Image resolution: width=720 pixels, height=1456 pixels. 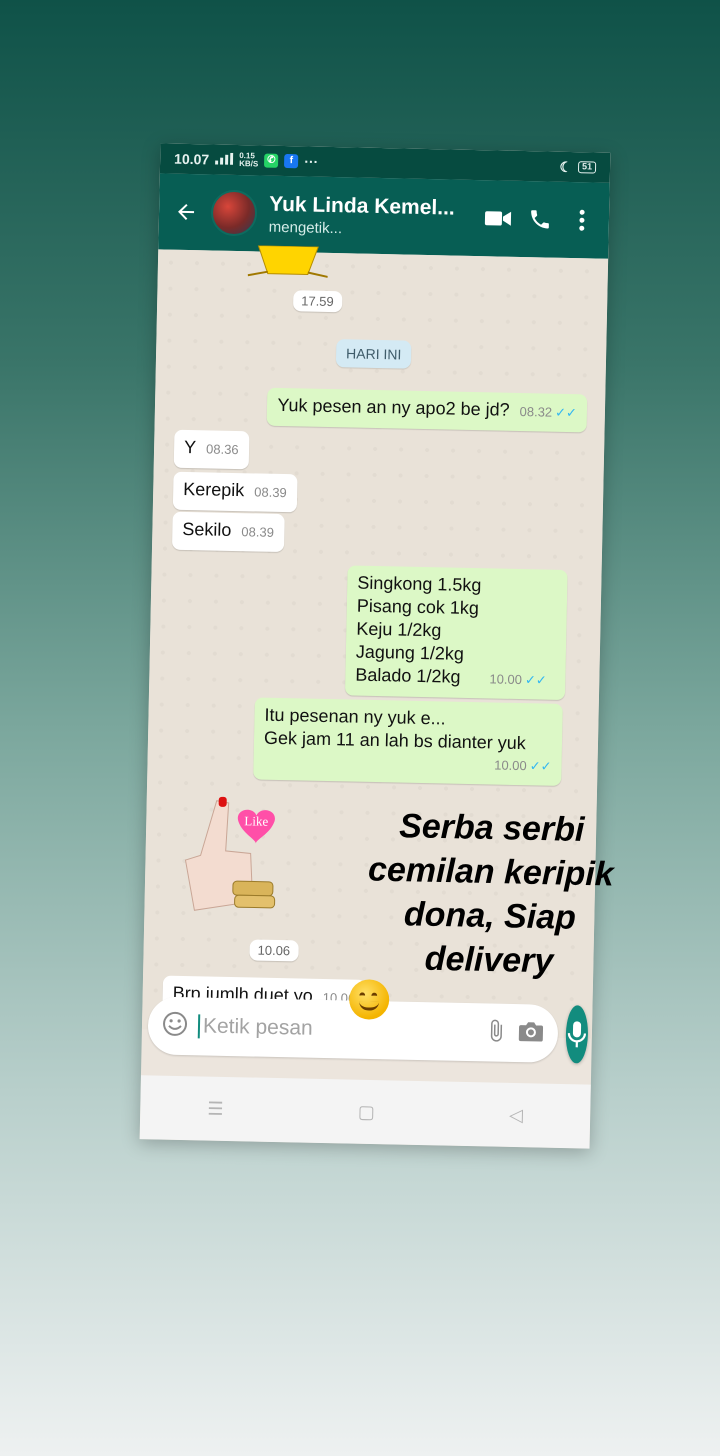 I want to click on facebook-notif-icon: f, so click(x=291, y=161).